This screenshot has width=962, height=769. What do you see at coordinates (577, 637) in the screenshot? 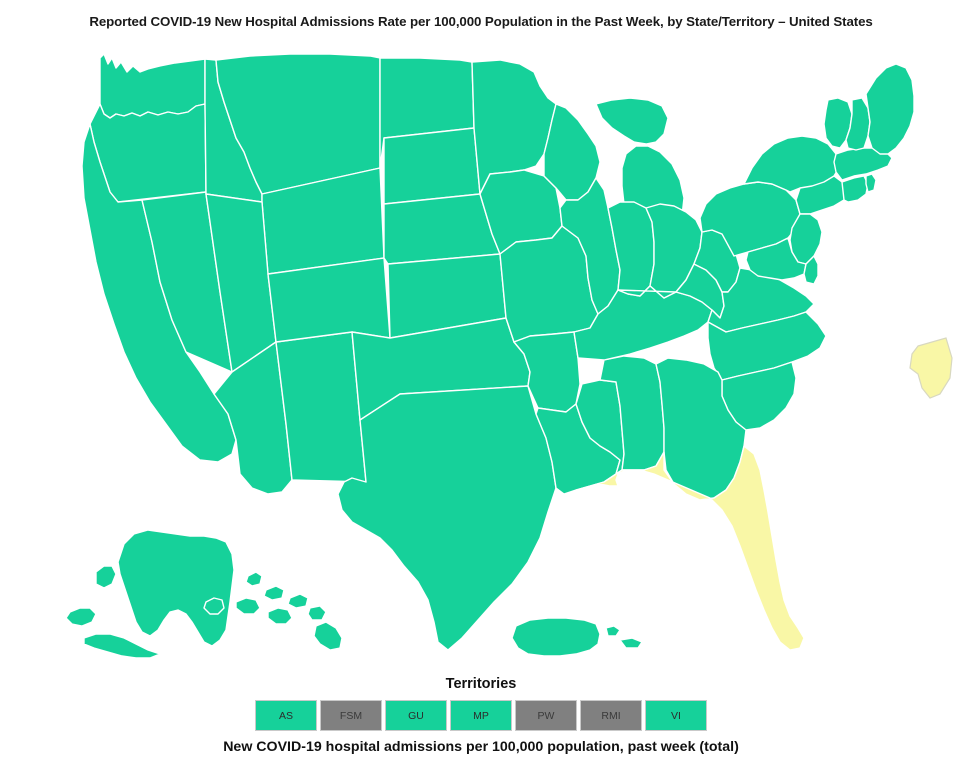
I see `state-PR` at bounding box center [577, 637].